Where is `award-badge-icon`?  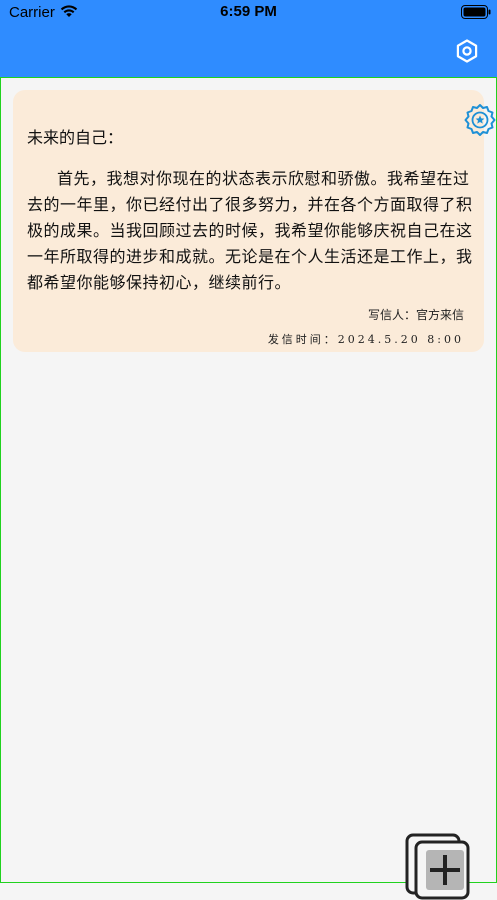
award-badge-icon is located at coordinates (480, 120).